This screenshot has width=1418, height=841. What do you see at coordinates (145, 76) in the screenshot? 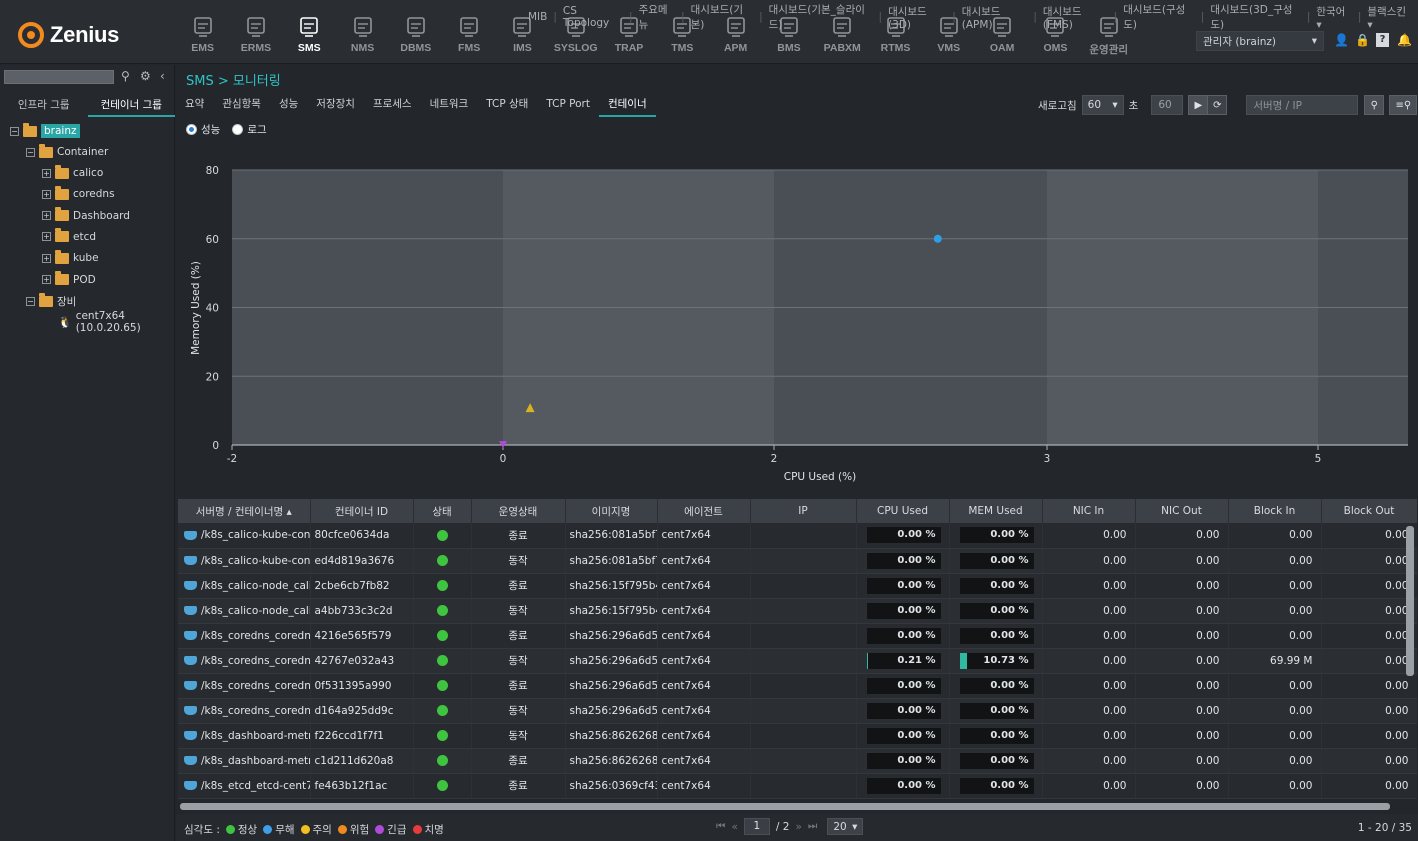
I see `gear-icon: ⚙` at bounding box center [145, 76].